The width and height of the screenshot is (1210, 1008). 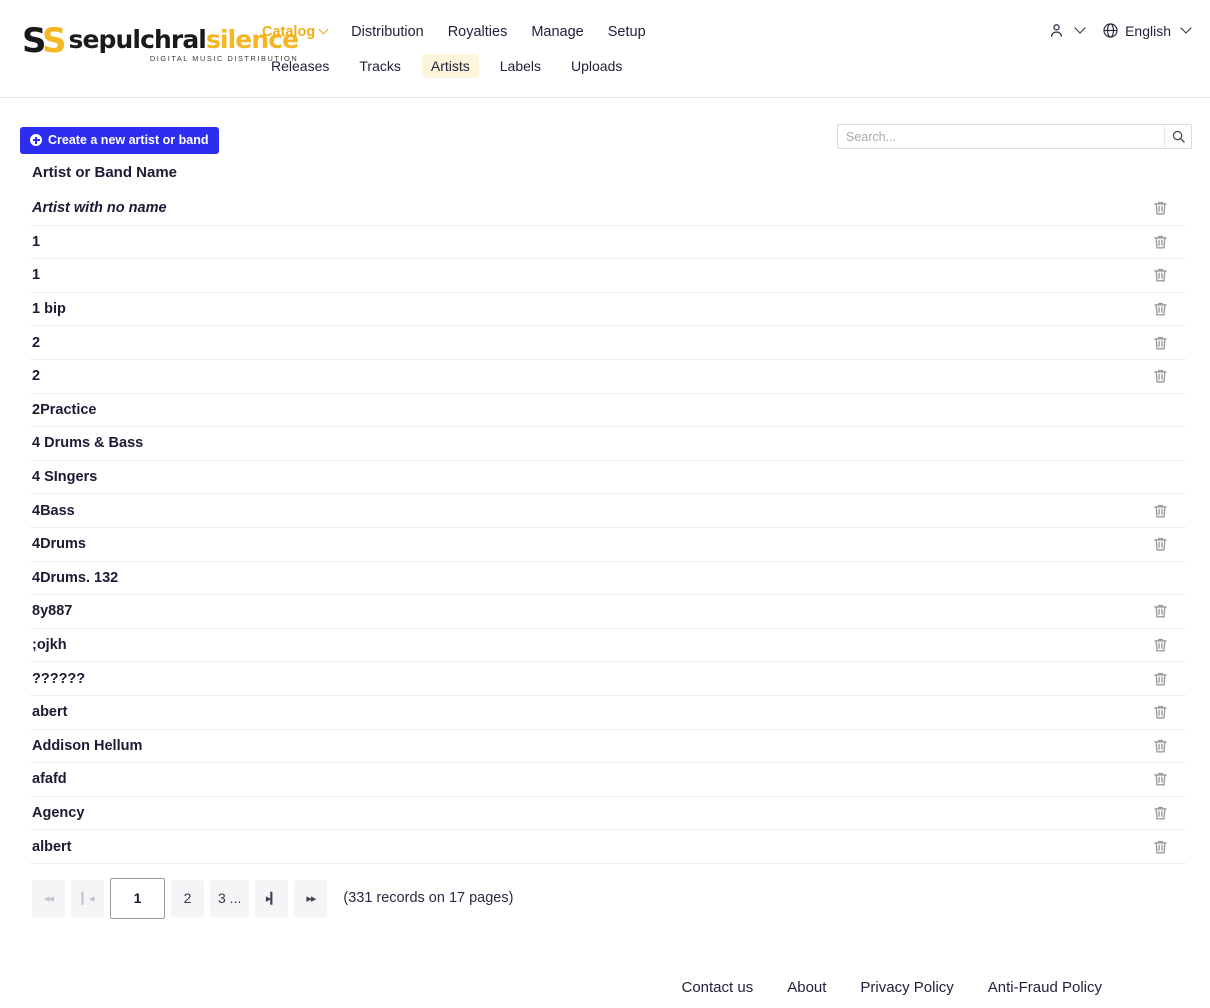 What do you see at coordinates (608, 711) in the screenshot?
I see `table-row: abert` at bounding box center [608, 711].